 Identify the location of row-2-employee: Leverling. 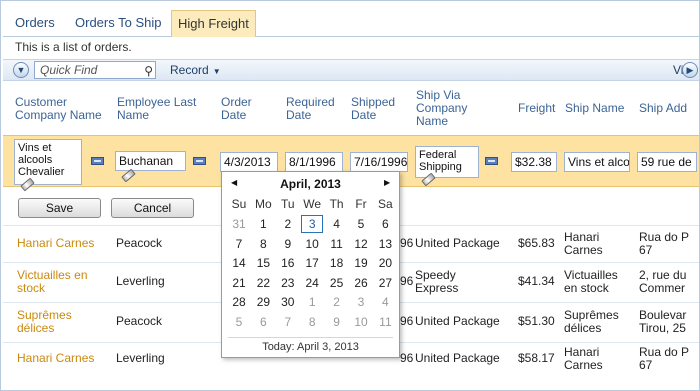
(140, 281).